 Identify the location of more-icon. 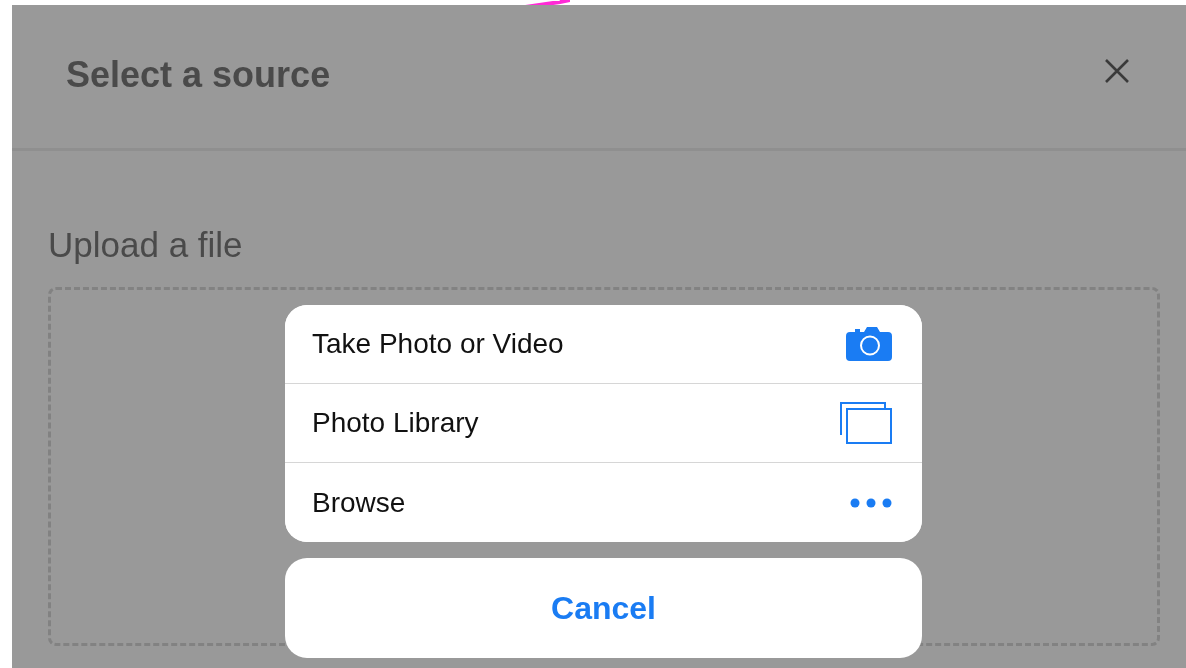
(871, 502).